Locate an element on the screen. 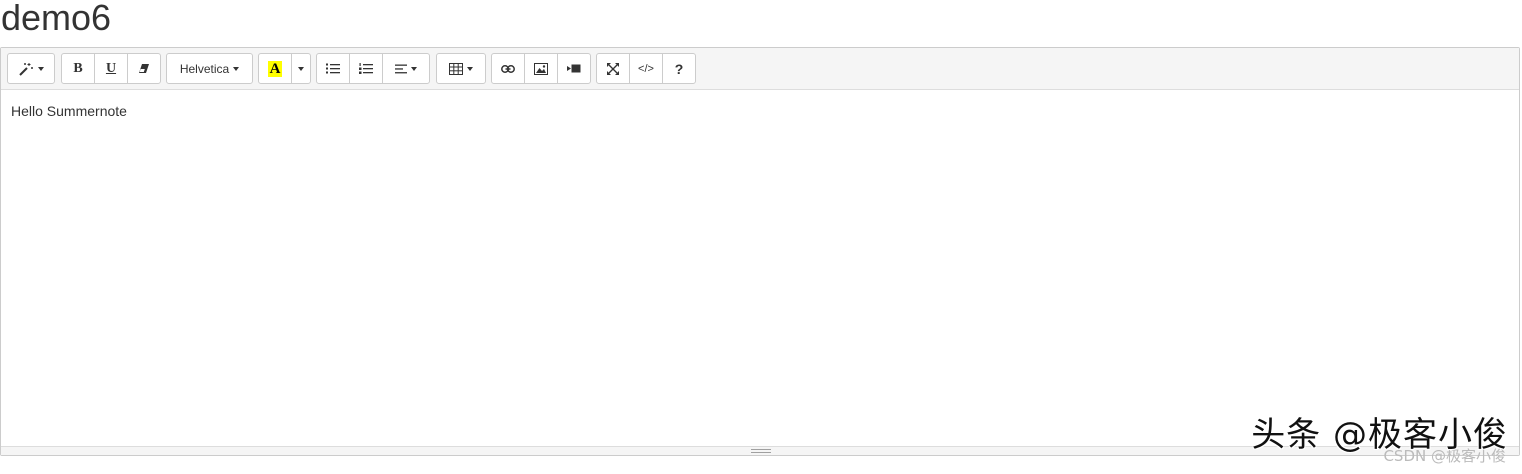 The width and height of the screenshot is (1522, 474). eraser-icon is located at coordinates (144, 68).